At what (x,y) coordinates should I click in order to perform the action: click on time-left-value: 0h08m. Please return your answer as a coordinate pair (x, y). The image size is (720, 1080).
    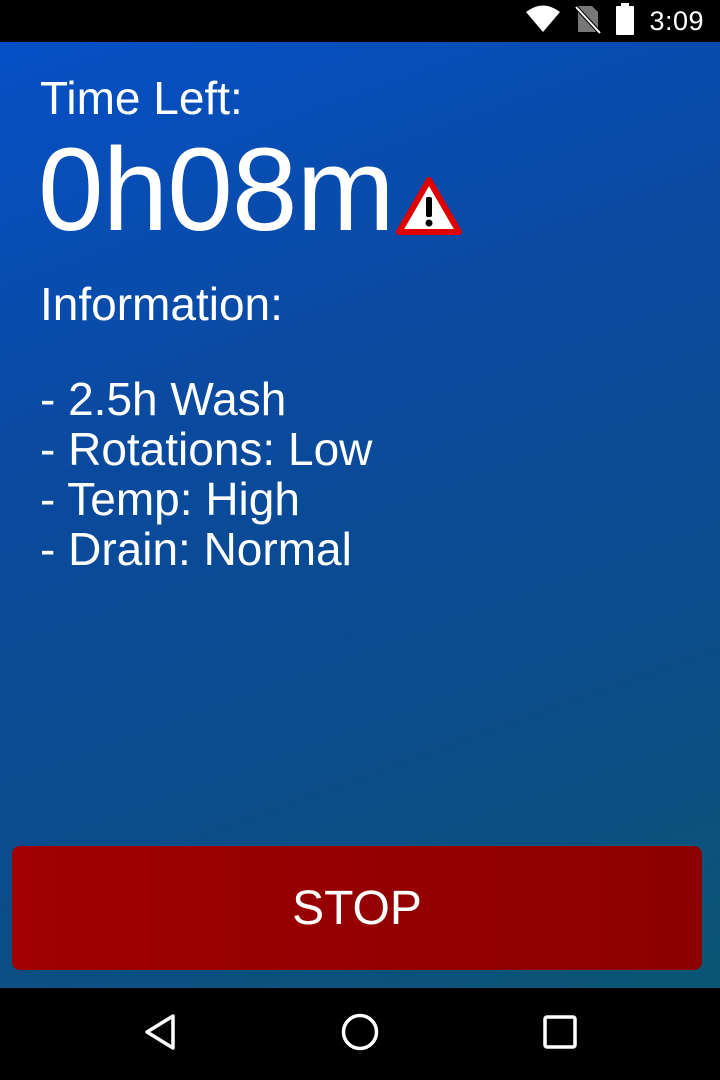
    Looking at the image, I should click on (216, 190).